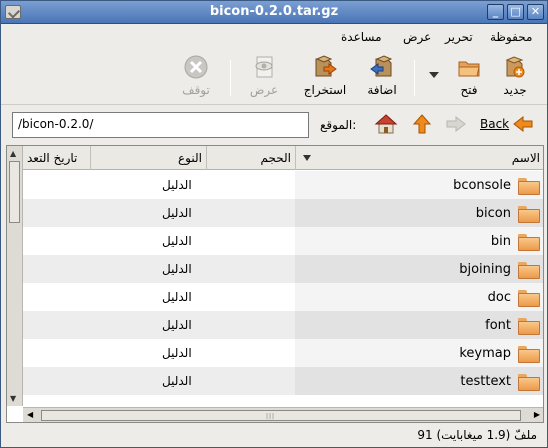  I want to click on maximize-button: □, so click(515, 12).